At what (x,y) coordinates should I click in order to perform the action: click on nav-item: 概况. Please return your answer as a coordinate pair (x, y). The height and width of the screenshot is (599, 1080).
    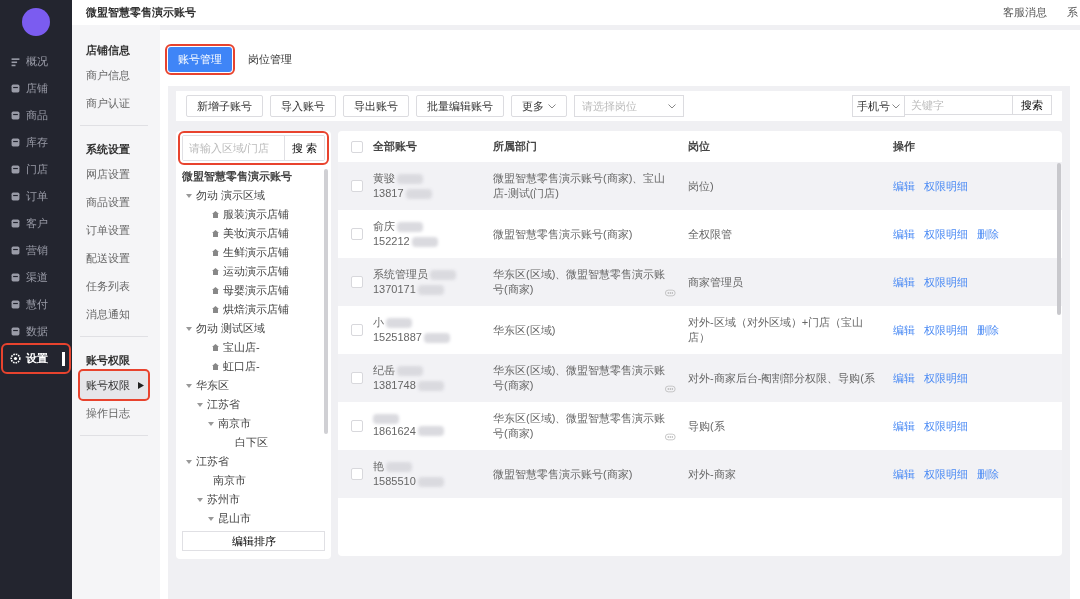
    Looking at the image, I should click on (36, 61).